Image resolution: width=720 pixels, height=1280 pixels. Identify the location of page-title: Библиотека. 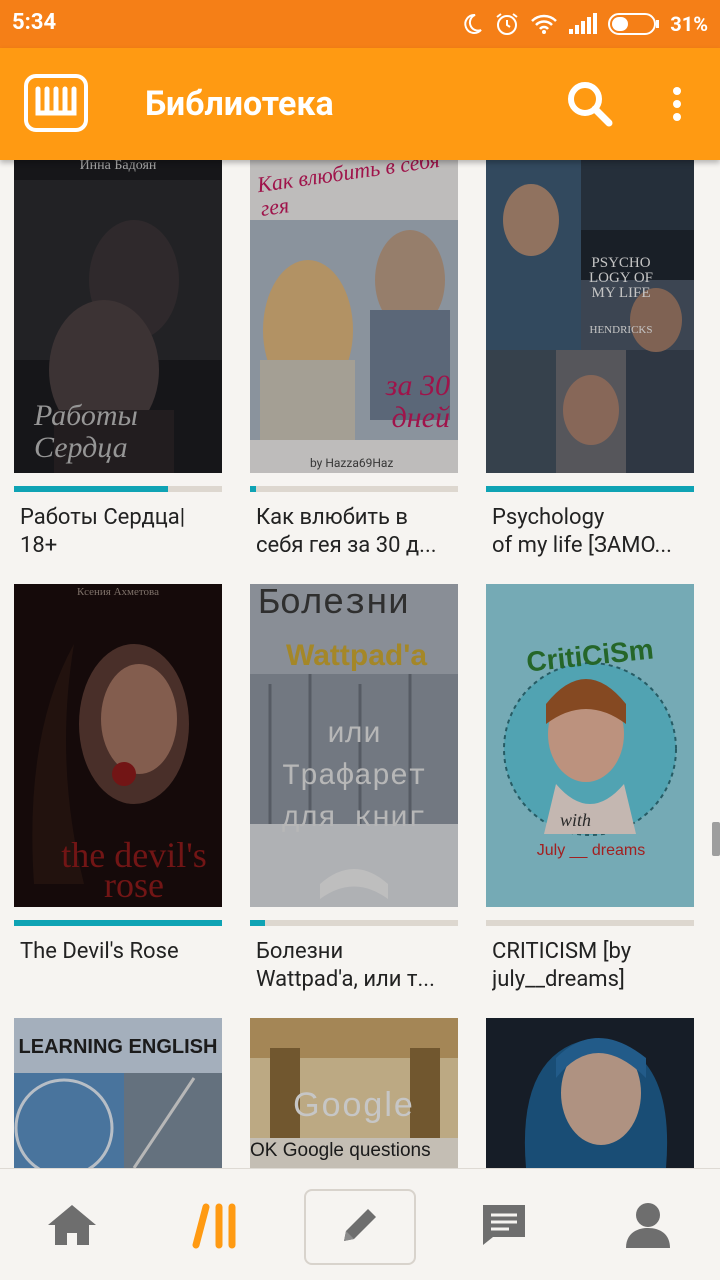
(239, 104).